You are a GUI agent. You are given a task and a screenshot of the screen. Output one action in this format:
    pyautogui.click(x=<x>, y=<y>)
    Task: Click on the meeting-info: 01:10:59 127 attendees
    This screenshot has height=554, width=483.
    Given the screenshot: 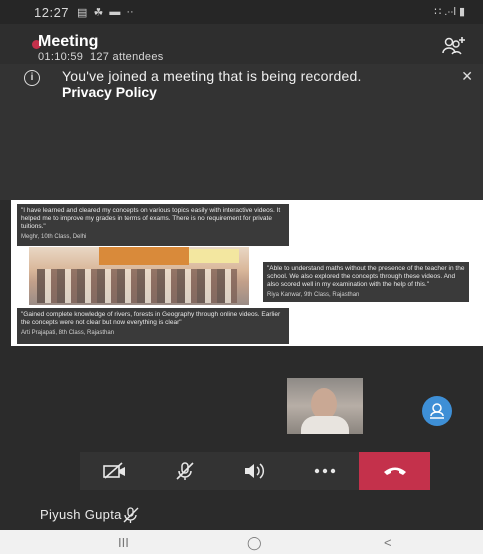 What is the action you would take?
    pyautogui.click(x=101, y=57)
    